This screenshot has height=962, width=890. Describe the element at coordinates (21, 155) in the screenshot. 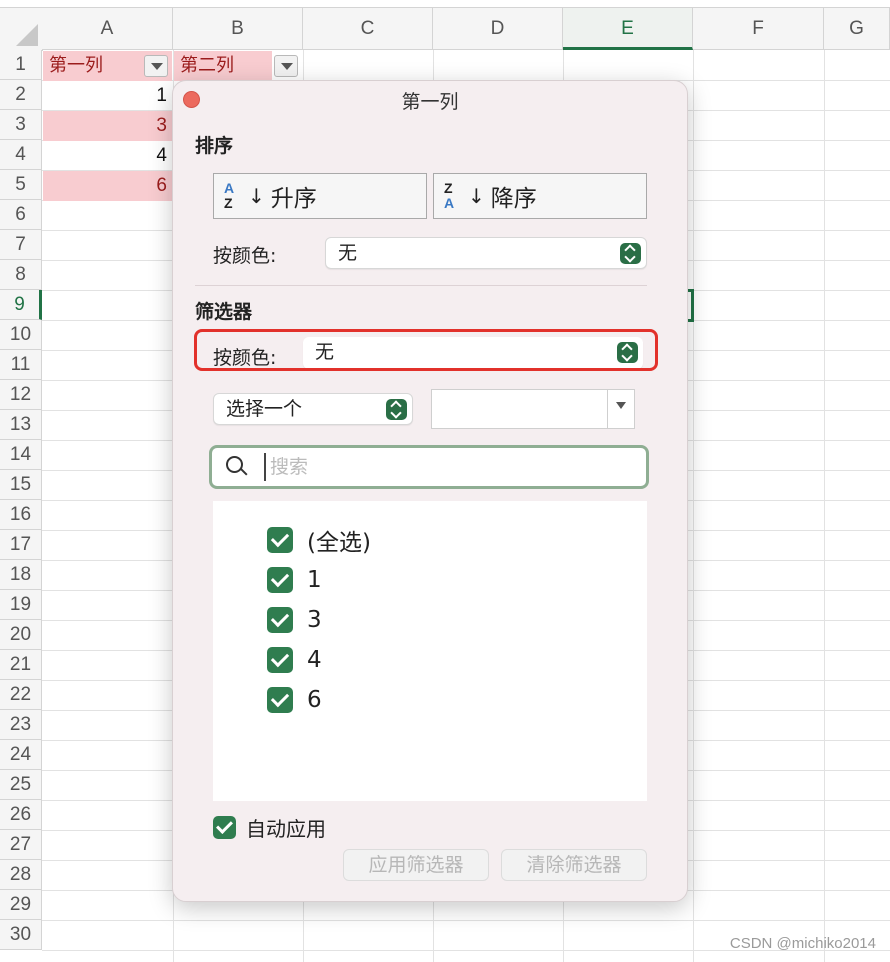

I see `row-header: 4` at that location.